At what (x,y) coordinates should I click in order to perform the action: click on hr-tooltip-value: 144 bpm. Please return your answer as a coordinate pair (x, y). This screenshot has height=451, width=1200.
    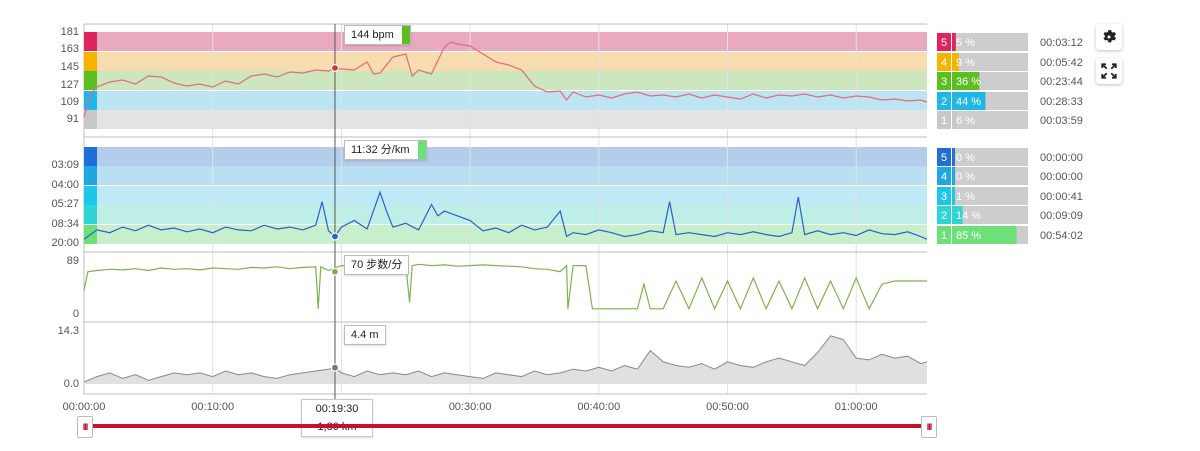
    Looking at the image, I should click on (372, 35).